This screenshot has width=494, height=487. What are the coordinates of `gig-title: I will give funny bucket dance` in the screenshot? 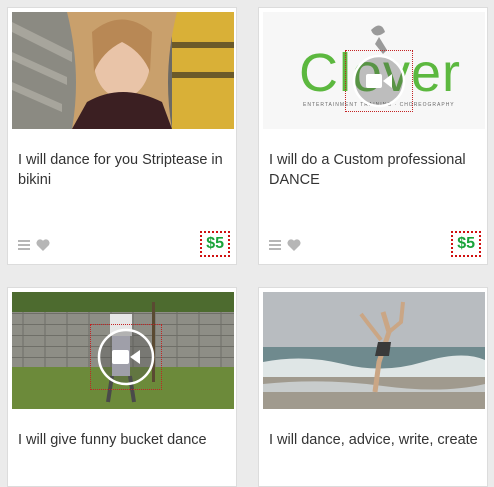 It's located at (123, 440).